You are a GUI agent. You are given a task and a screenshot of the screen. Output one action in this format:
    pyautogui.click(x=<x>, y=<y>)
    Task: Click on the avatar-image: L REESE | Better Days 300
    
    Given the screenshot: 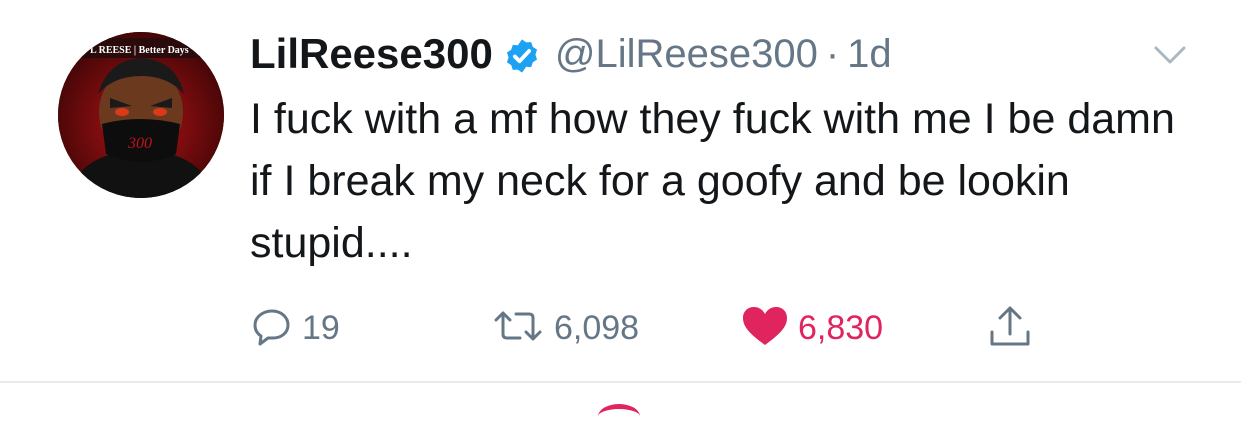 What is the action you would take?
    pyautogui.click(x=141, y=115)
    